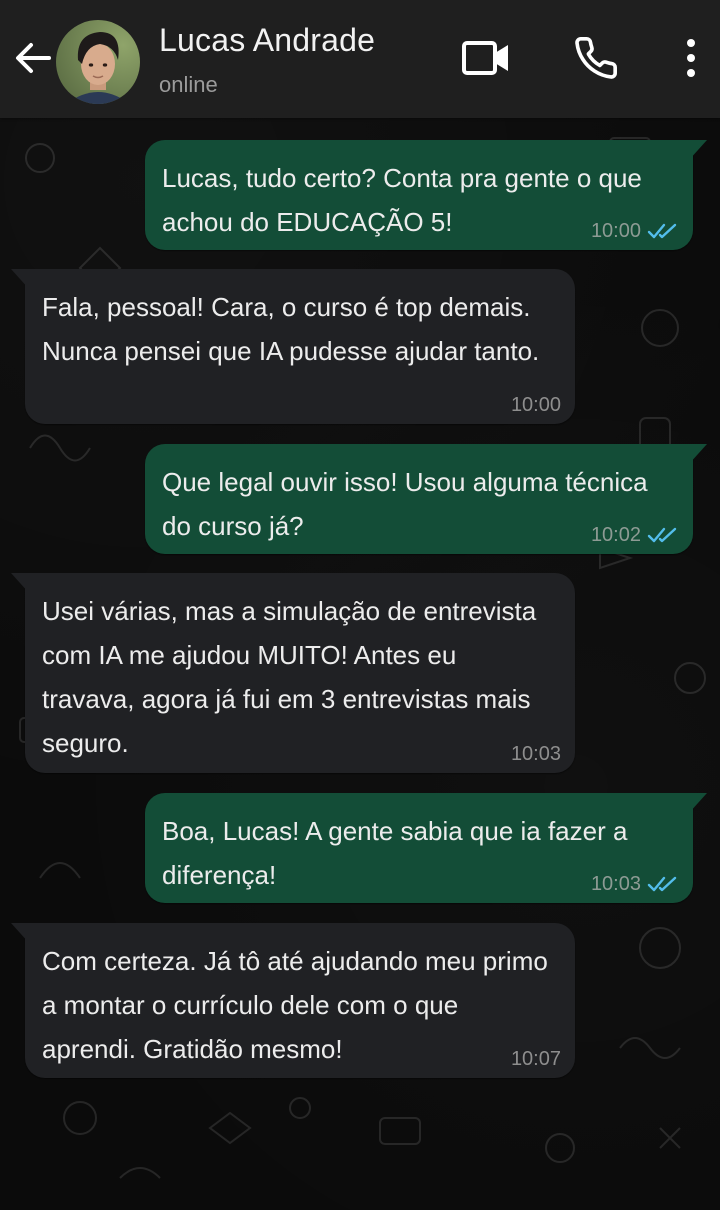 The image size is (720, 1210). I want to click on message-meta: 10:02, so click(635, 535).